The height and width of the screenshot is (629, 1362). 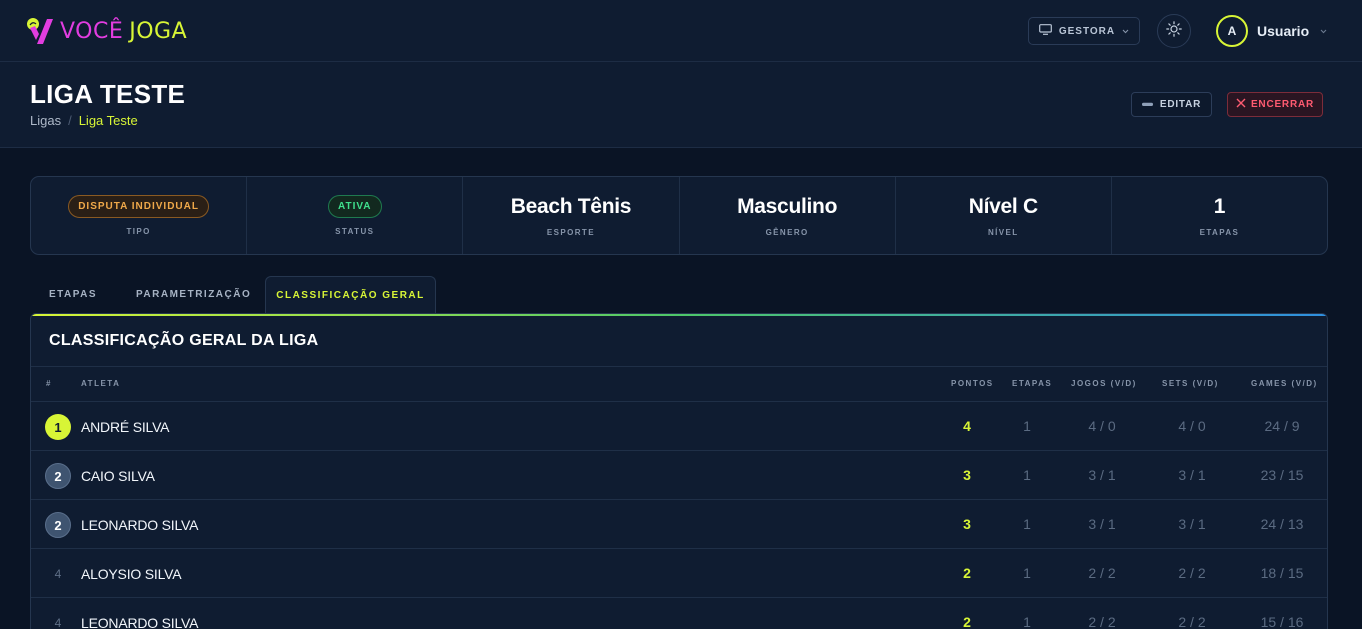 I want to click on athlete-name: CAIO SILVA, so click(x=118, y=476).